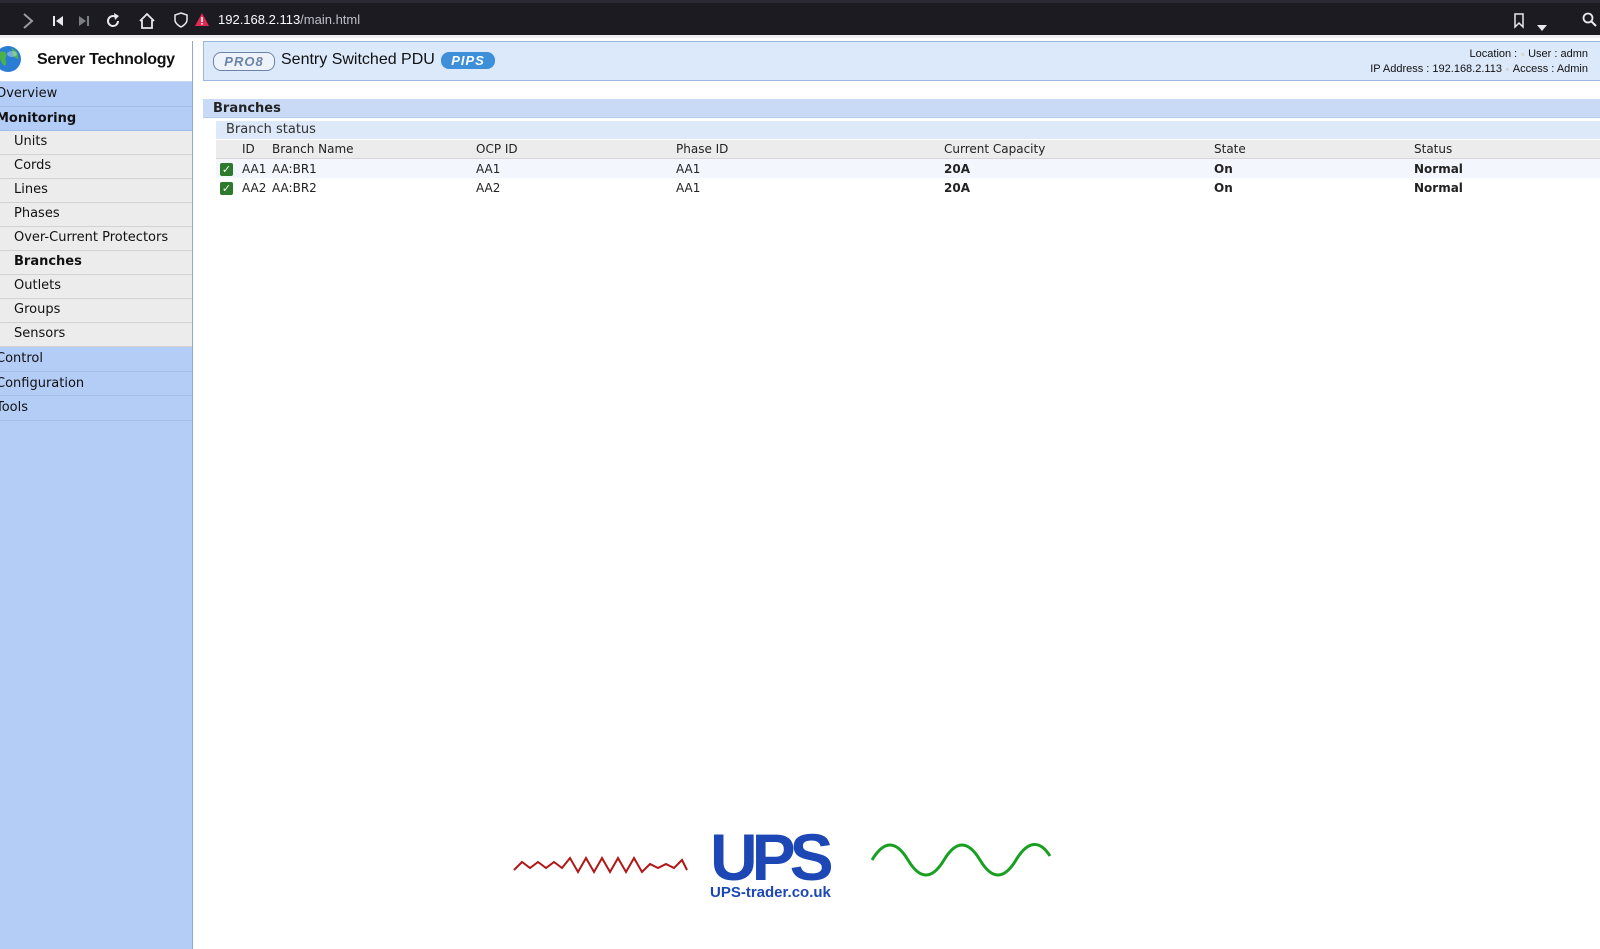  What do you see at coordinates (771, 855) in the screenshot?
I see `ups-logo-text: UPS` at bounding box center [771, 855].